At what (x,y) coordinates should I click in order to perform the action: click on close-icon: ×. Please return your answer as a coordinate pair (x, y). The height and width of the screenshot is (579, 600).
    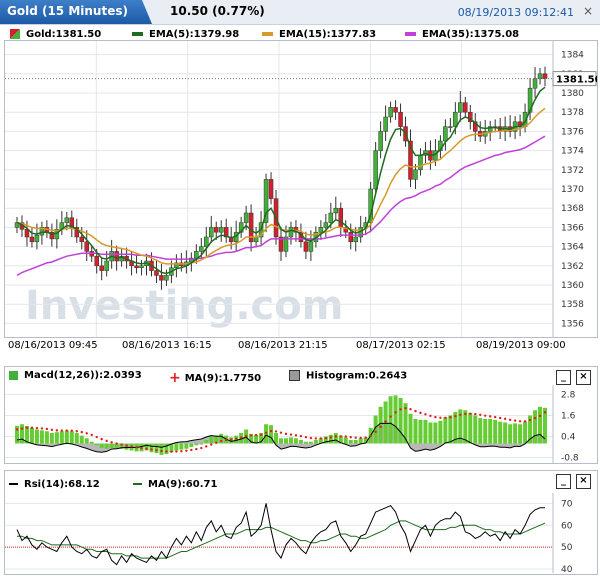
    Looking at the image, I should click on (588, 11).